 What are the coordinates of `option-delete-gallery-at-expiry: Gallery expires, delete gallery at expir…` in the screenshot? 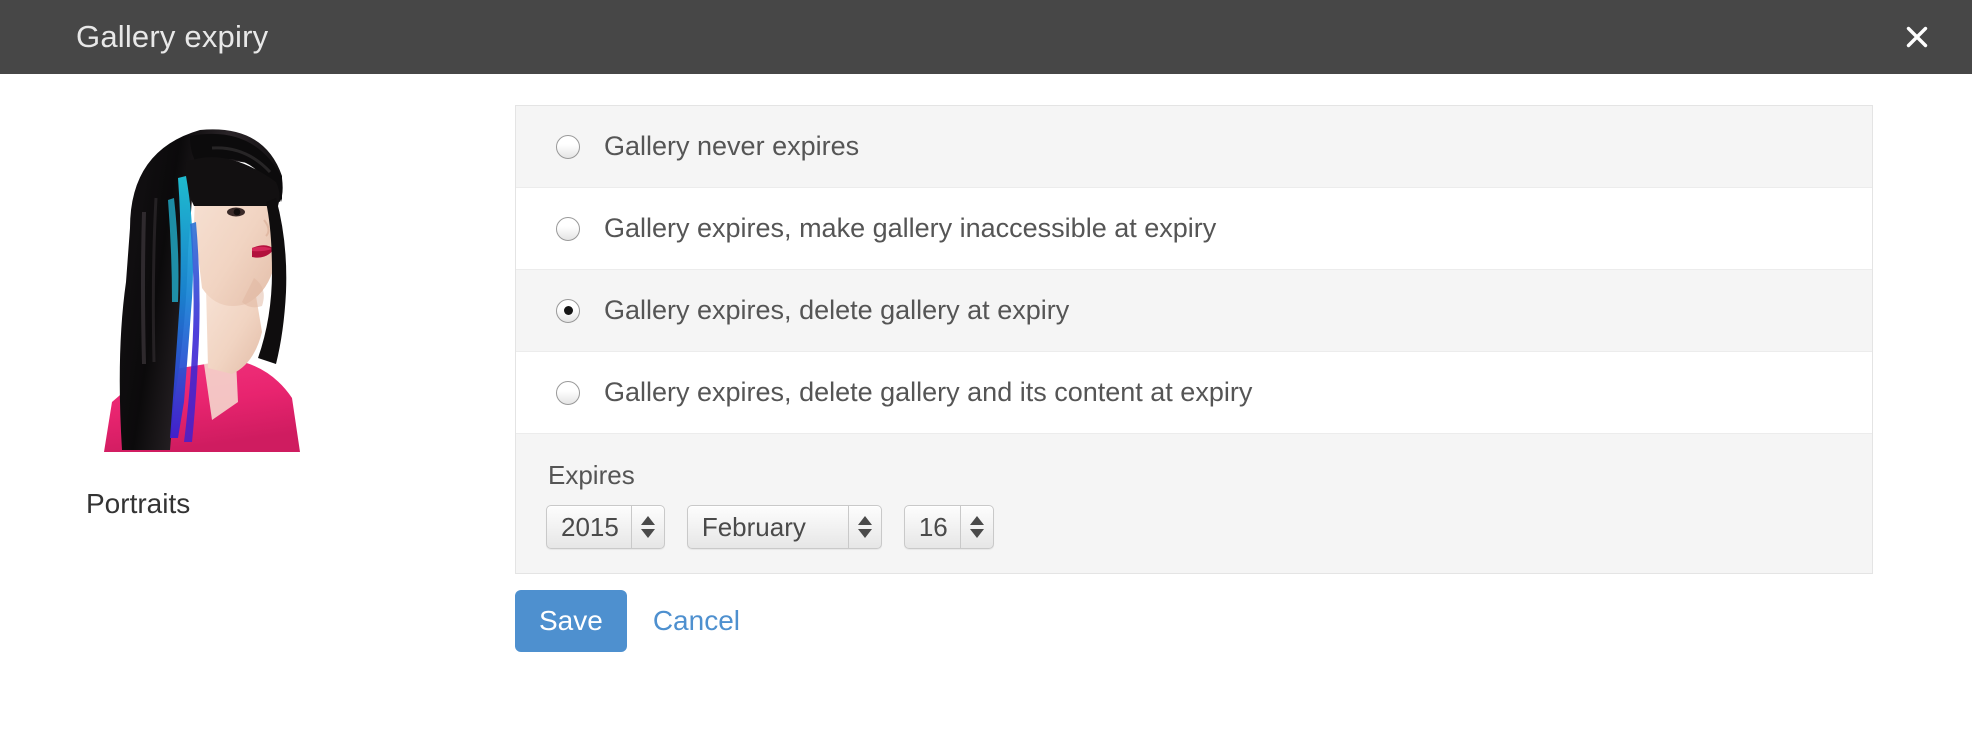 It's located at (1194, 311).